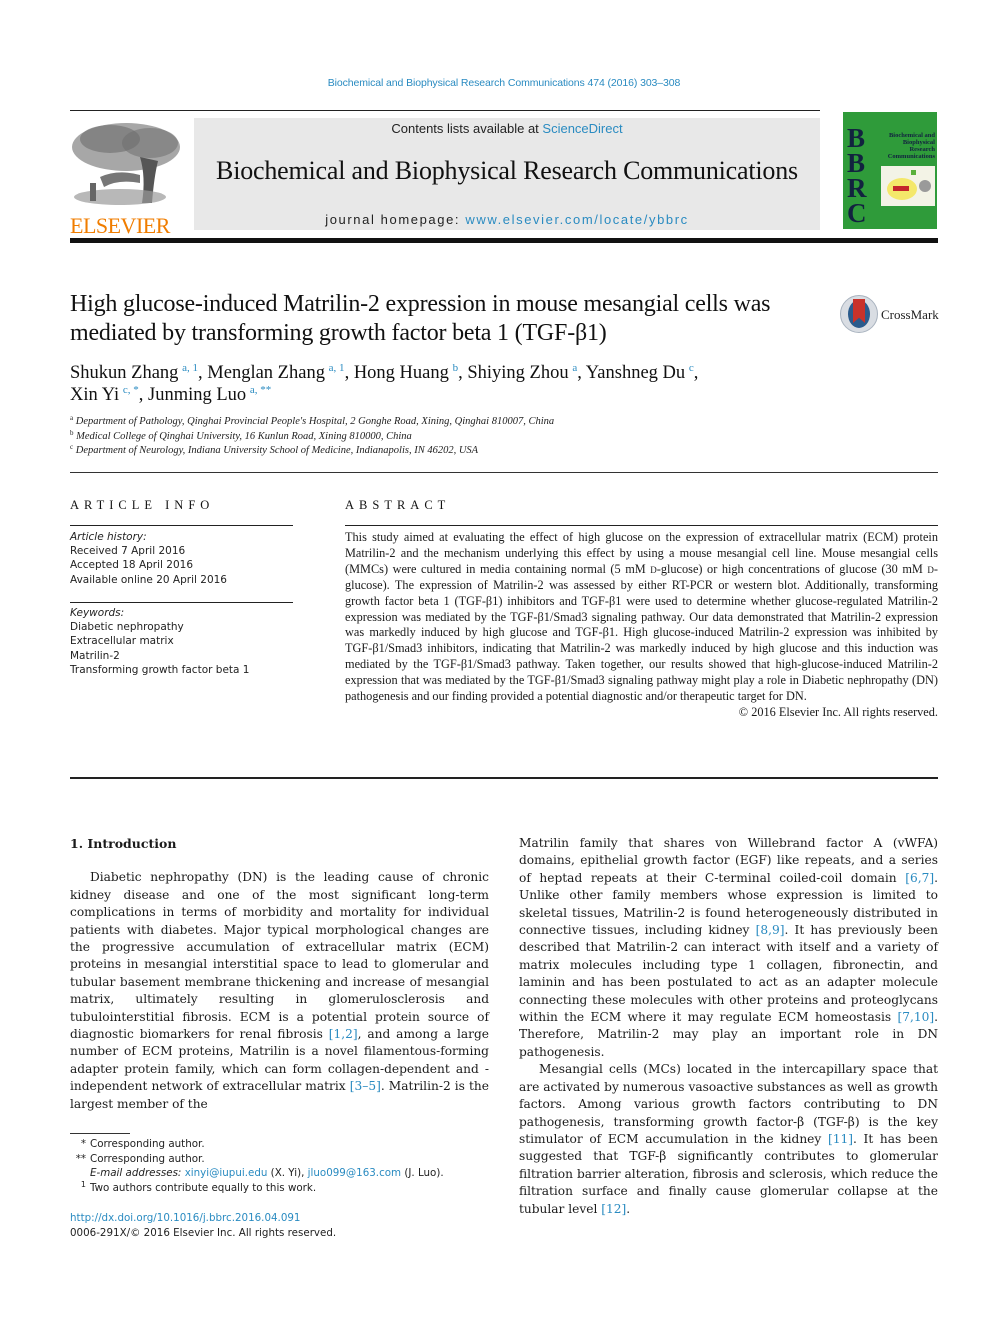 The width and height of the screenshot is (992, 1323). What do you see at coordinates (181, 602) in the screenshot?
I see `keywords-rule` at bounding box center [181, 602].